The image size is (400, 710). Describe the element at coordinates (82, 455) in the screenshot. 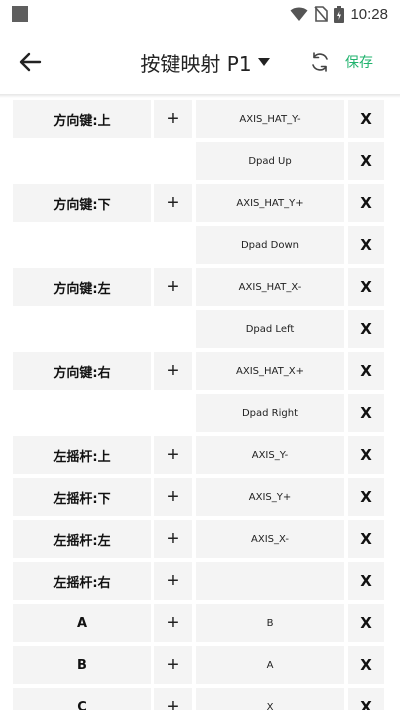

I see `key-label: 左摇杆:上` at that location.